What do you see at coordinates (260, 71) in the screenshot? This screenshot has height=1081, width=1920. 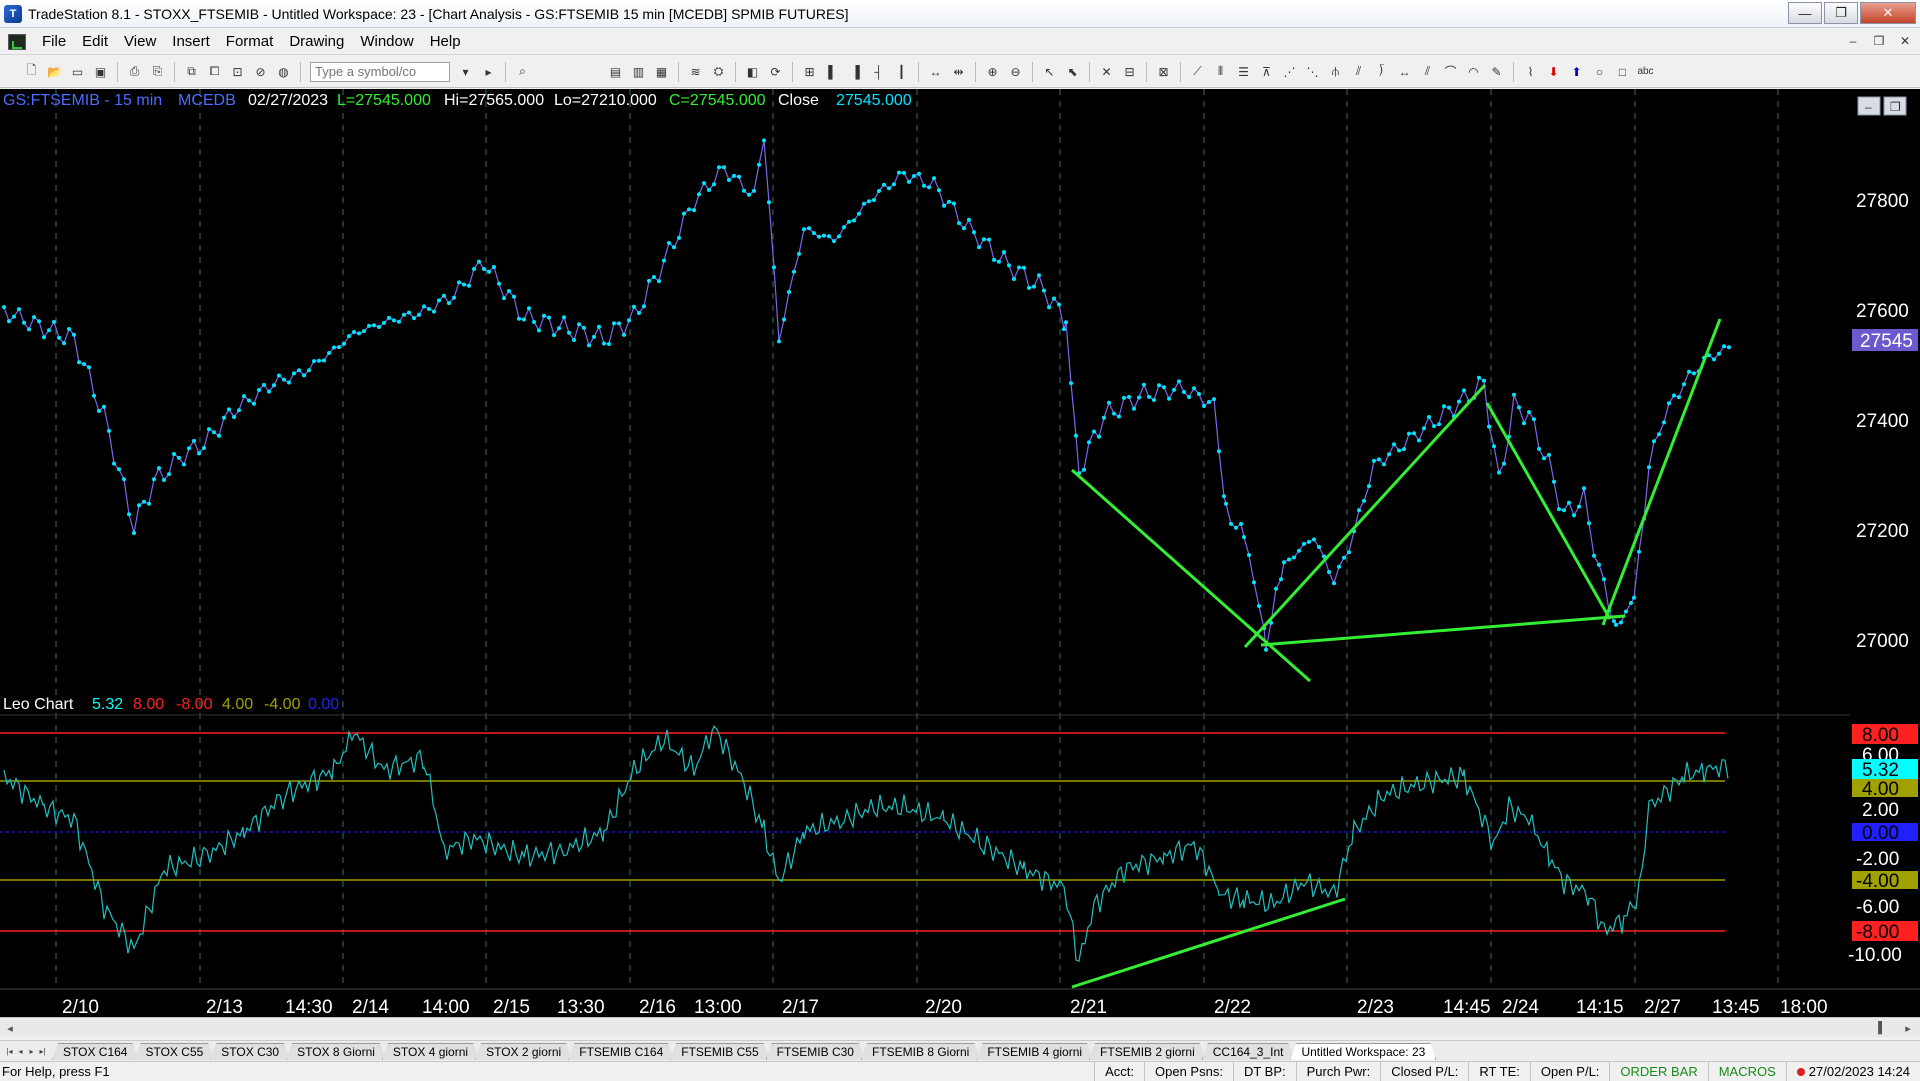 I see `link-icon: ⊘` at bounding box center [260, 71].